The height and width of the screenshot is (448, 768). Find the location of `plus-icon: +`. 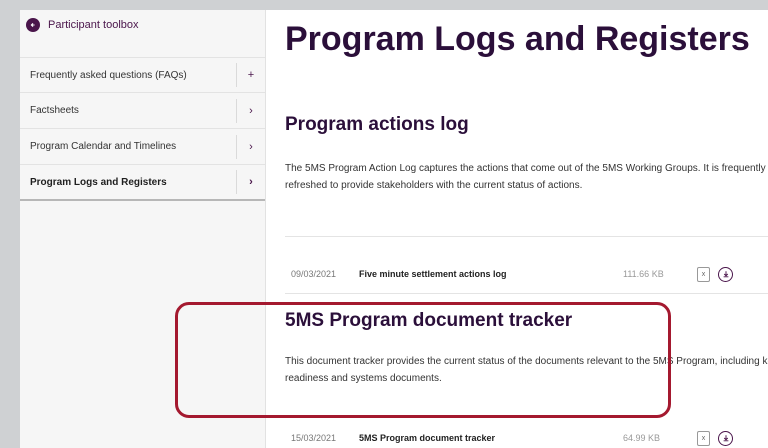

plus-icon: + is located at coordinates (250, 75).